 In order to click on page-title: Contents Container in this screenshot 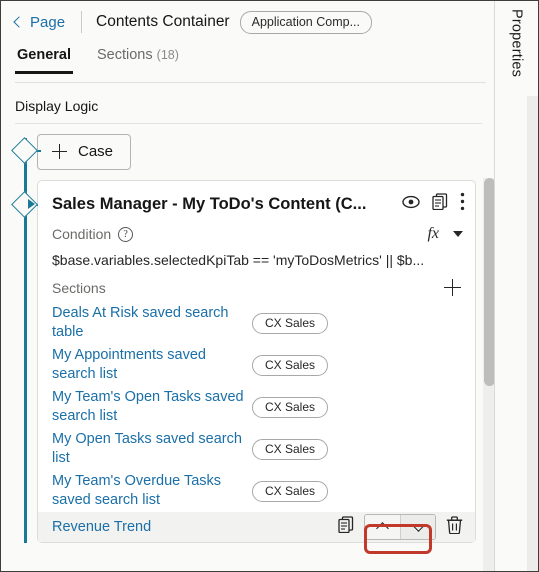, I will do `click(163, 21)`.